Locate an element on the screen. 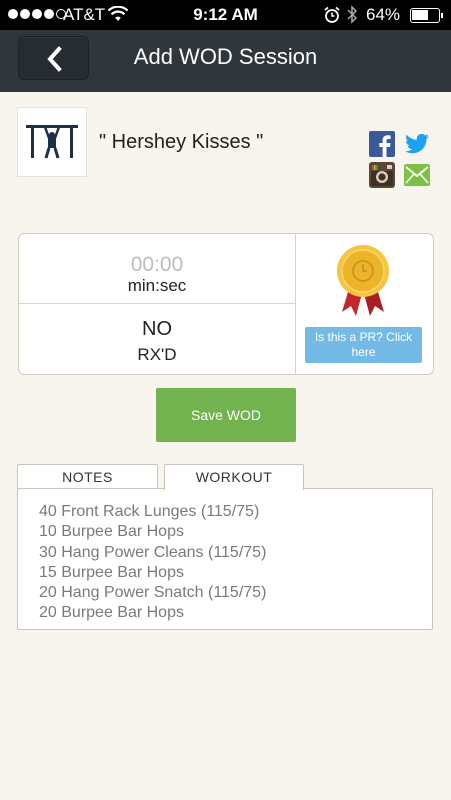  page-title: Add WOD Session is located at coordinates (225, 56).